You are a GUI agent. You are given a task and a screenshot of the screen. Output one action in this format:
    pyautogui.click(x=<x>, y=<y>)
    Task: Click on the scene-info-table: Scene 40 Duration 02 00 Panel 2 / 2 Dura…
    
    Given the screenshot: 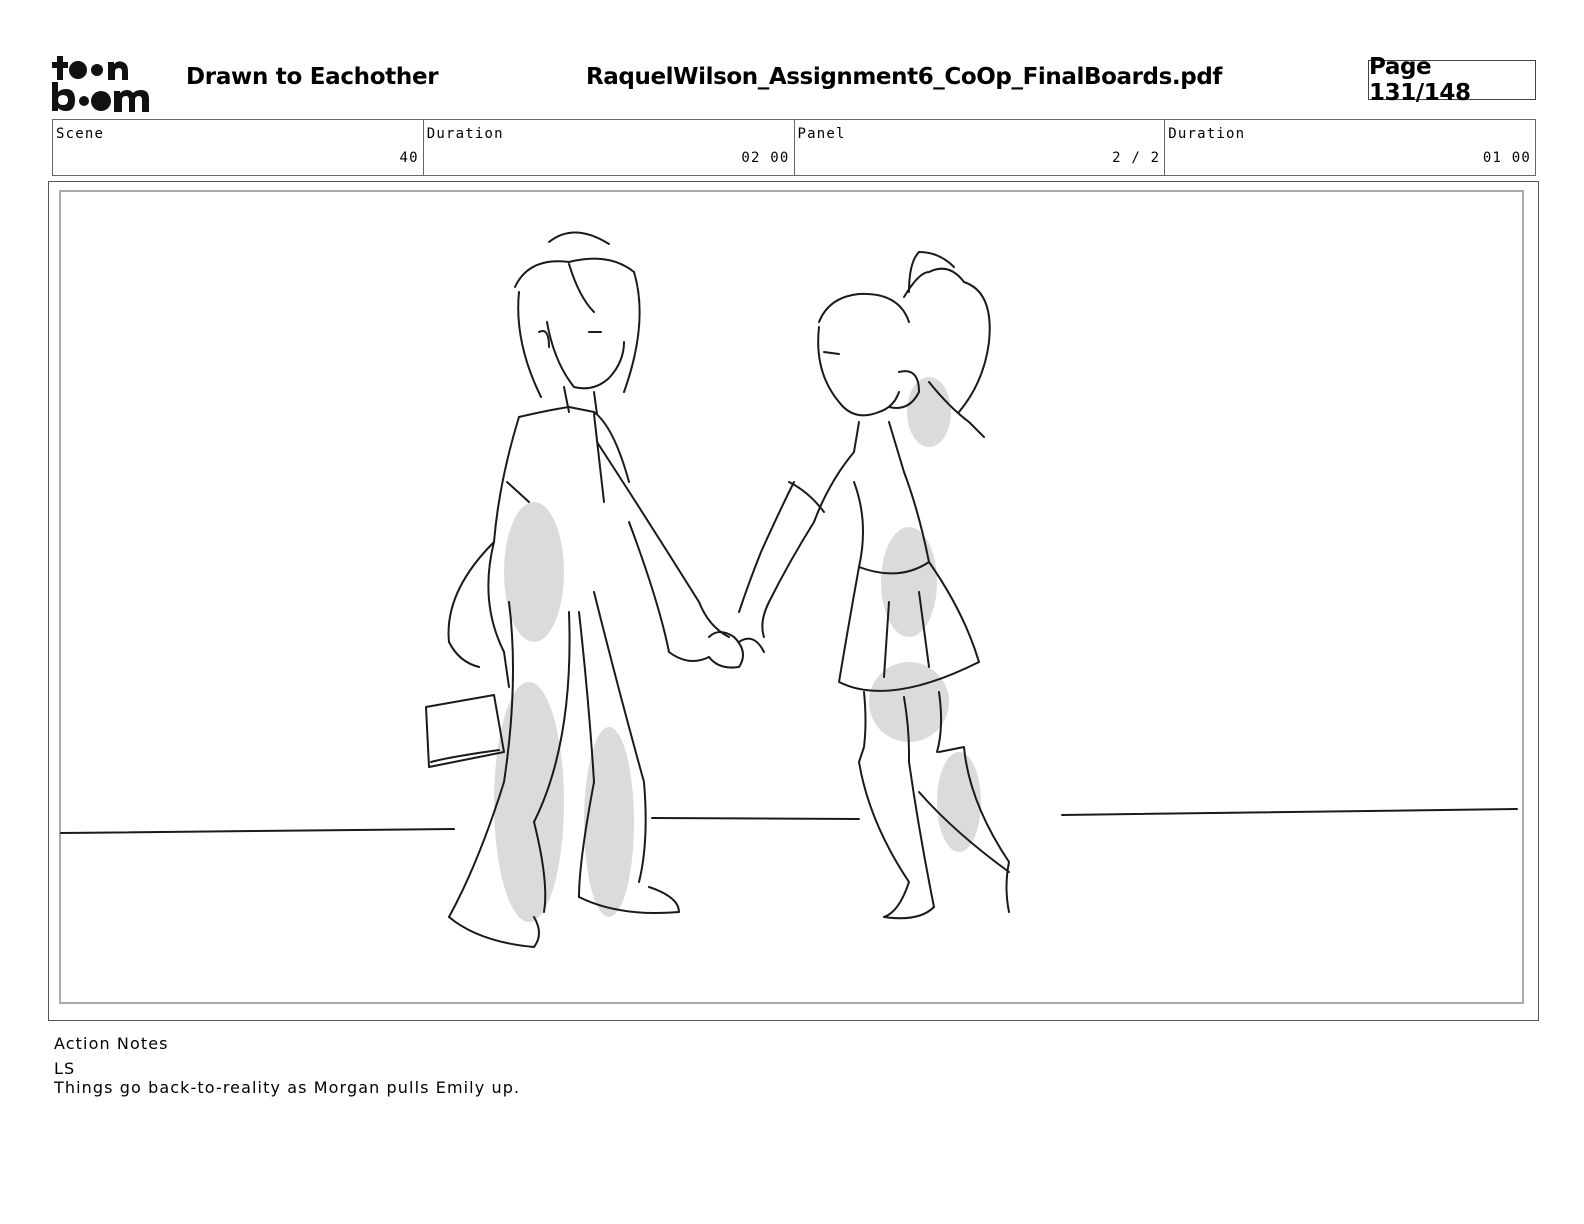 What is the action you would take?
    pyautogui.click(x=794, y=147)
    